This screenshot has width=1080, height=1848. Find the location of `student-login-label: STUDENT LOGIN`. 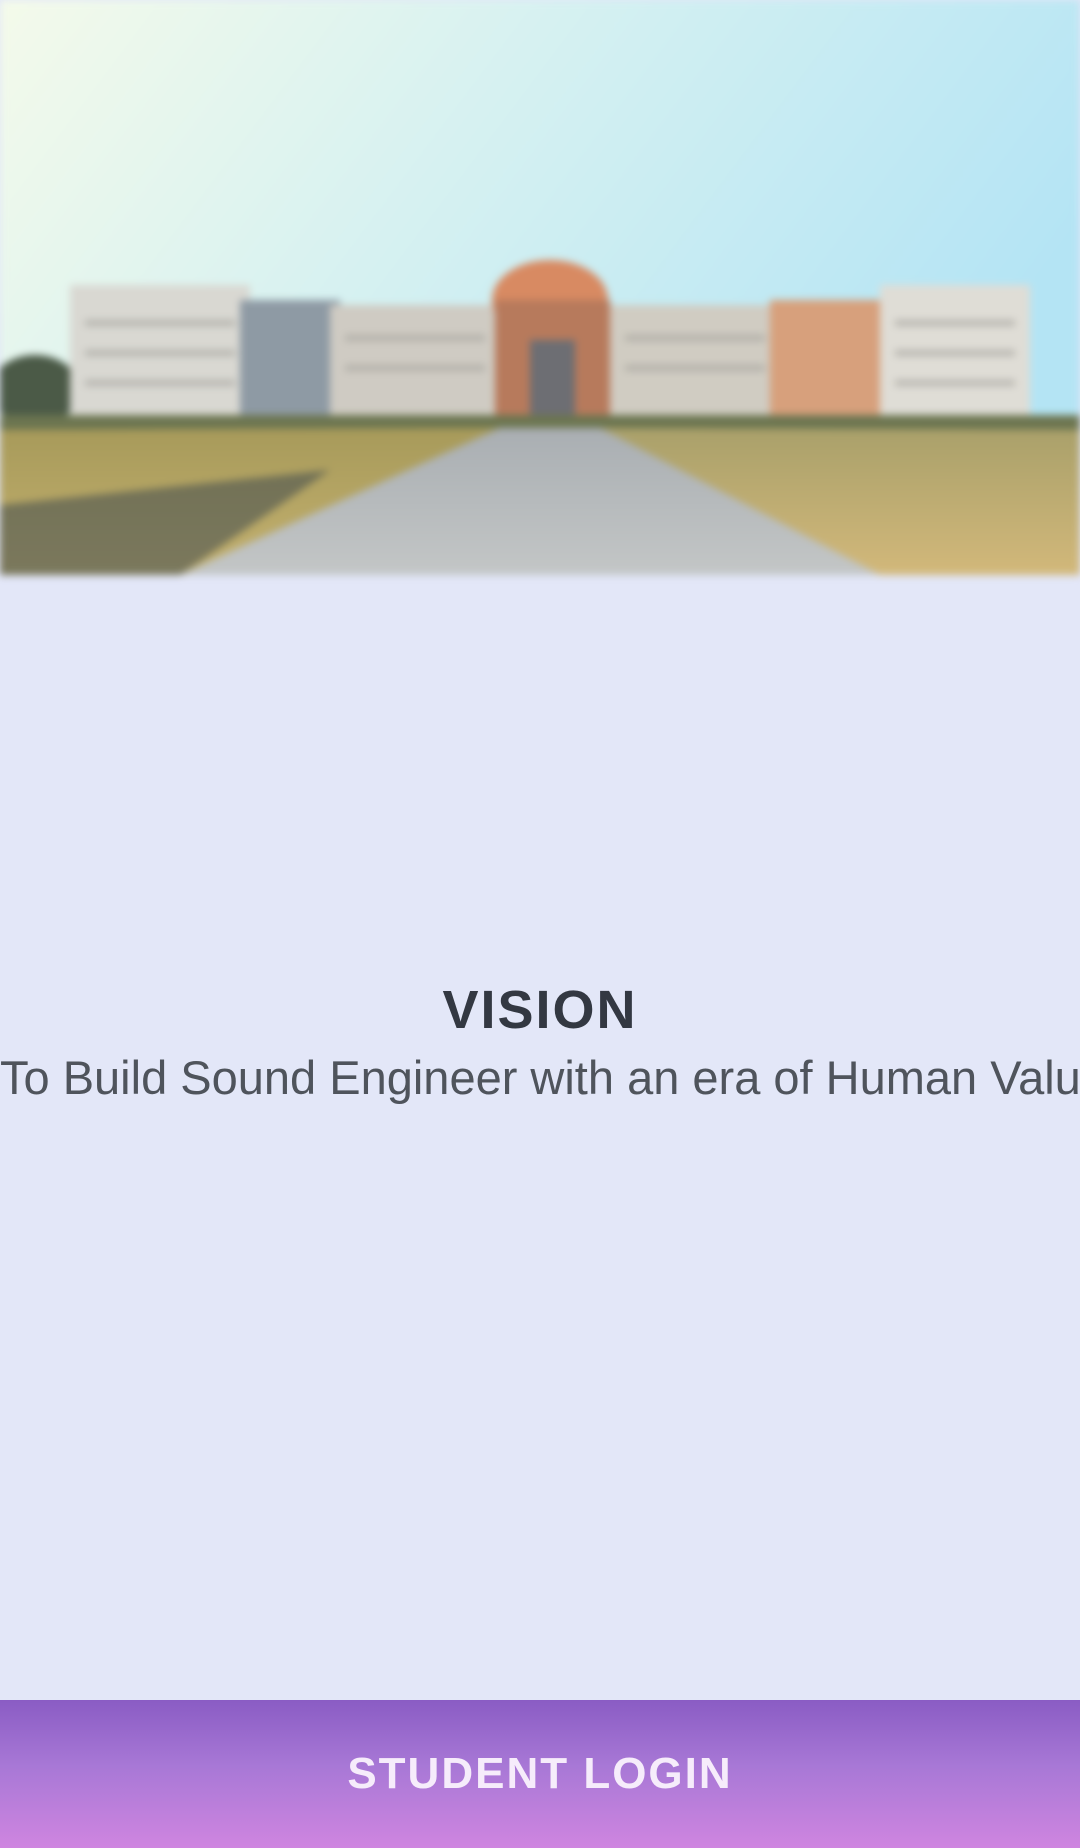

student-login-label: STUDENT LOGIN is located at coordinates (540, 1773).